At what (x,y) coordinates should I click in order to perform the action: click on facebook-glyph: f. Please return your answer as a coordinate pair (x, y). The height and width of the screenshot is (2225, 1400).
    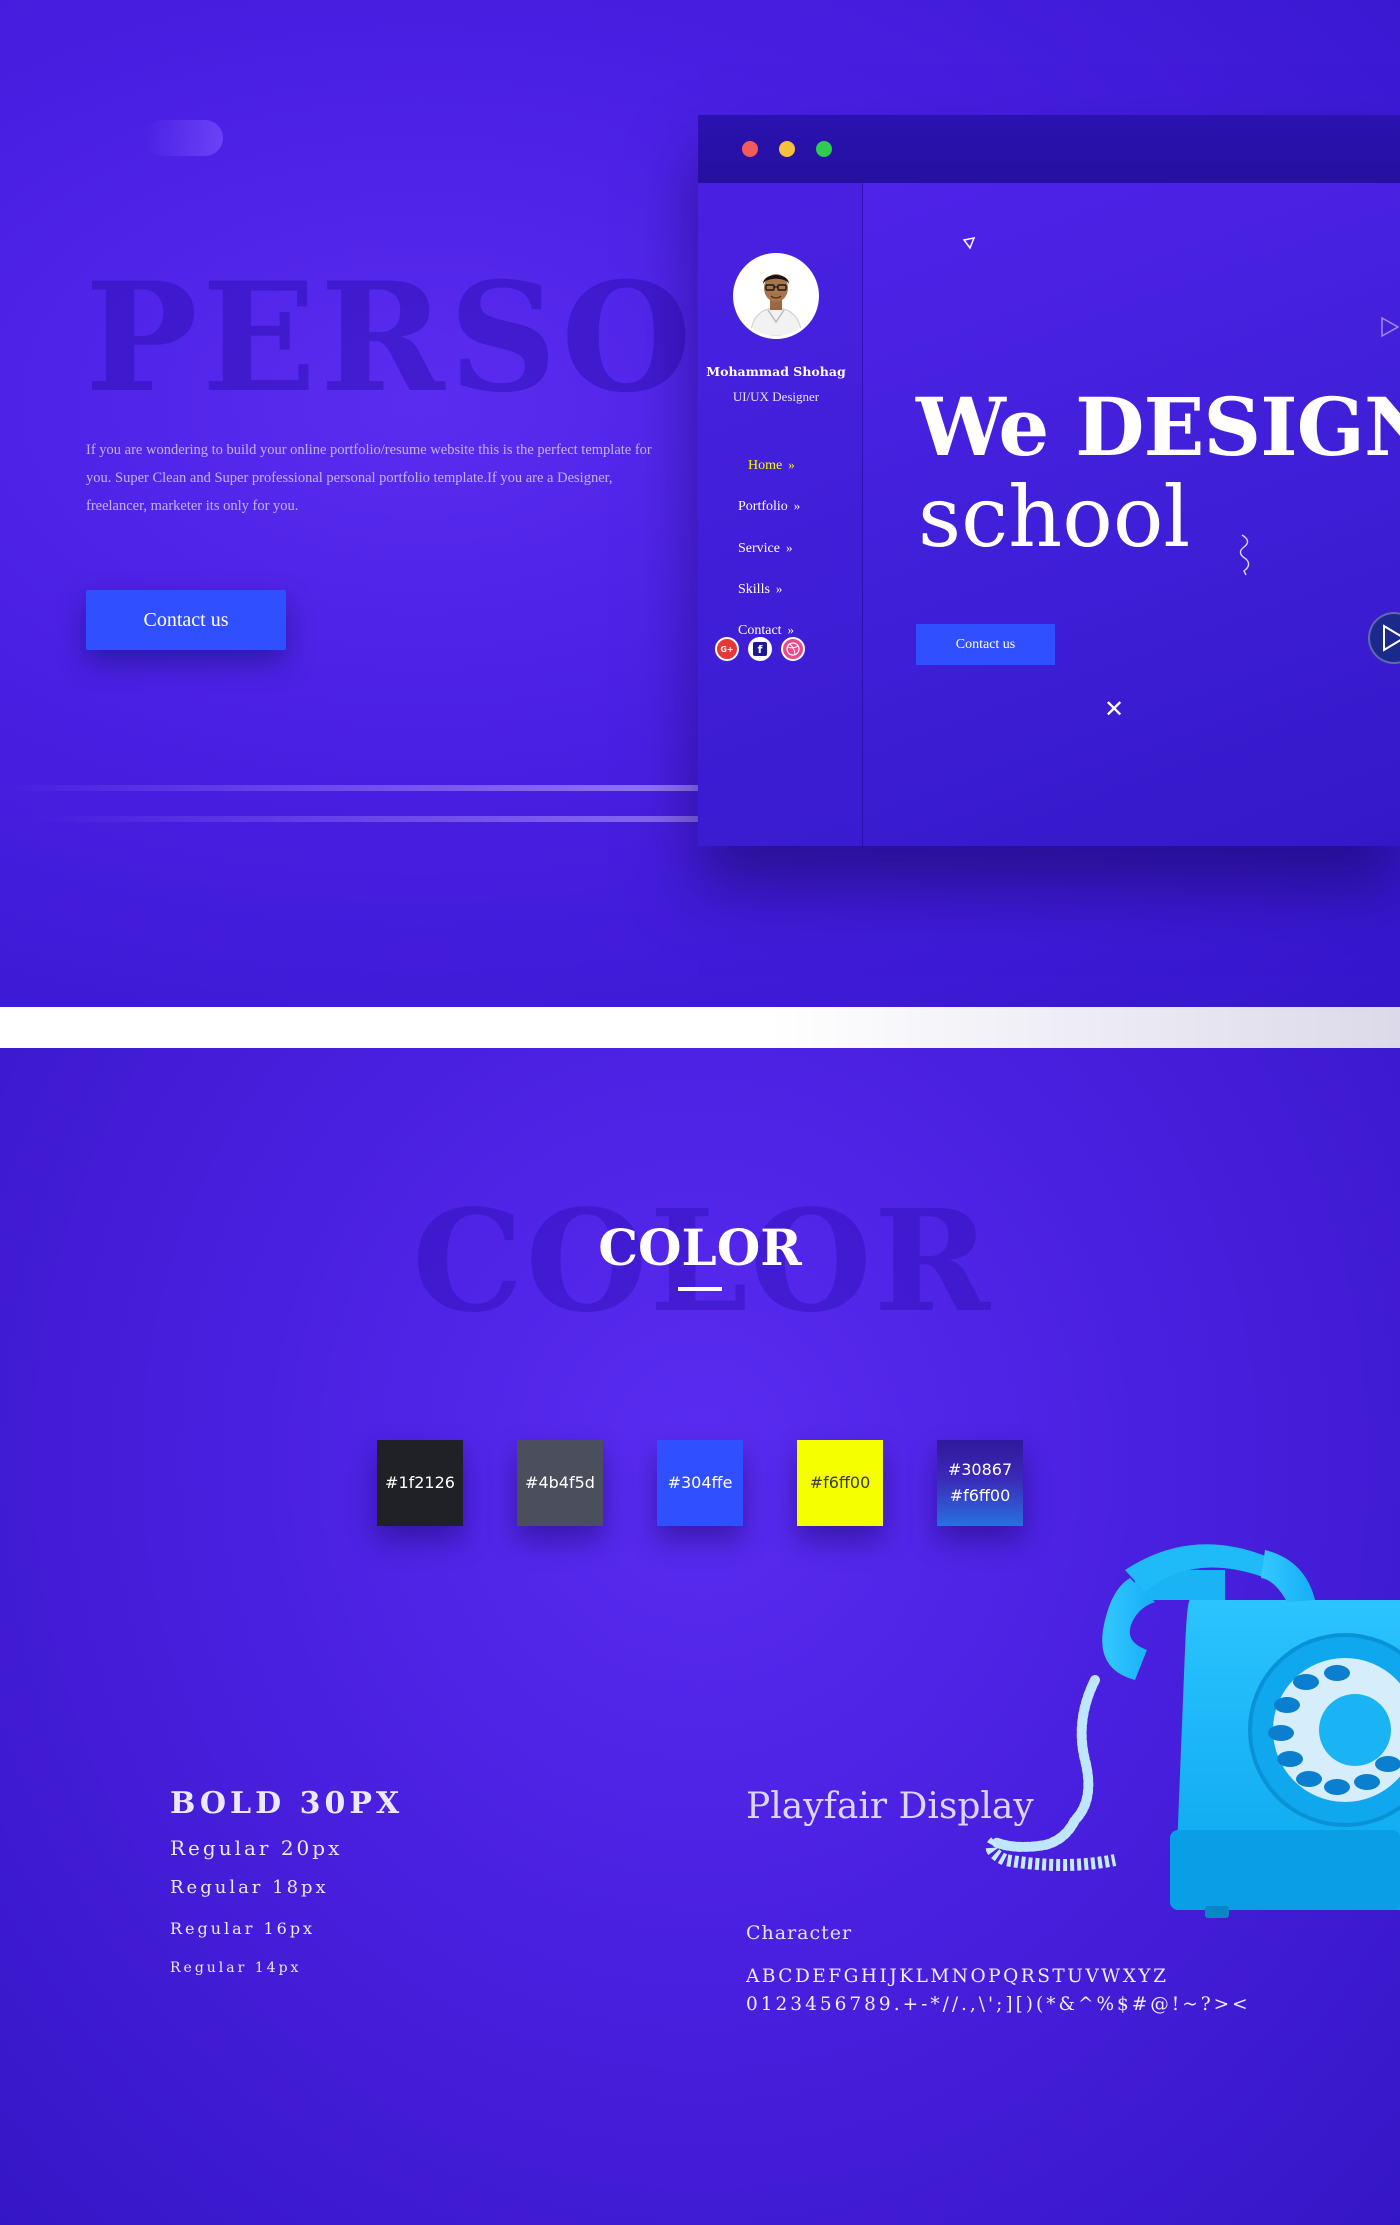
    Looking at the image, I should click on (760, 649).